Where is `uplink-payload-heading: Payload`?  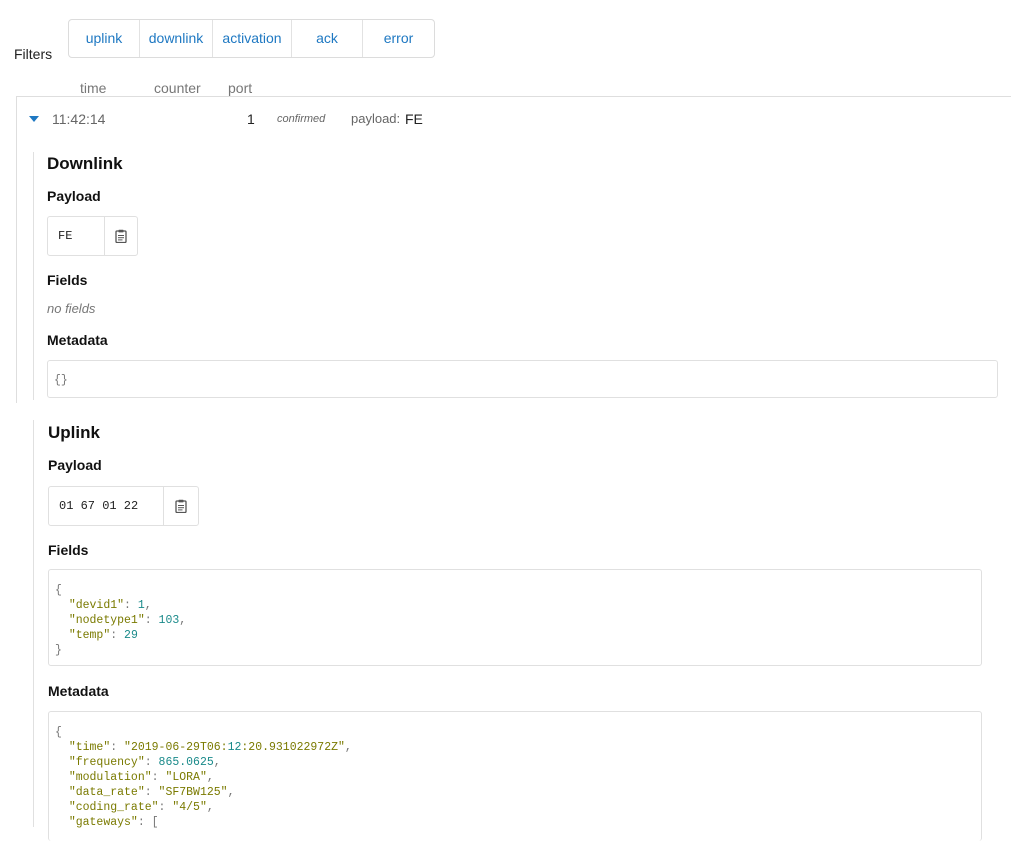 uplink-payload-heading: Payload is located at coordinates (75, 465).